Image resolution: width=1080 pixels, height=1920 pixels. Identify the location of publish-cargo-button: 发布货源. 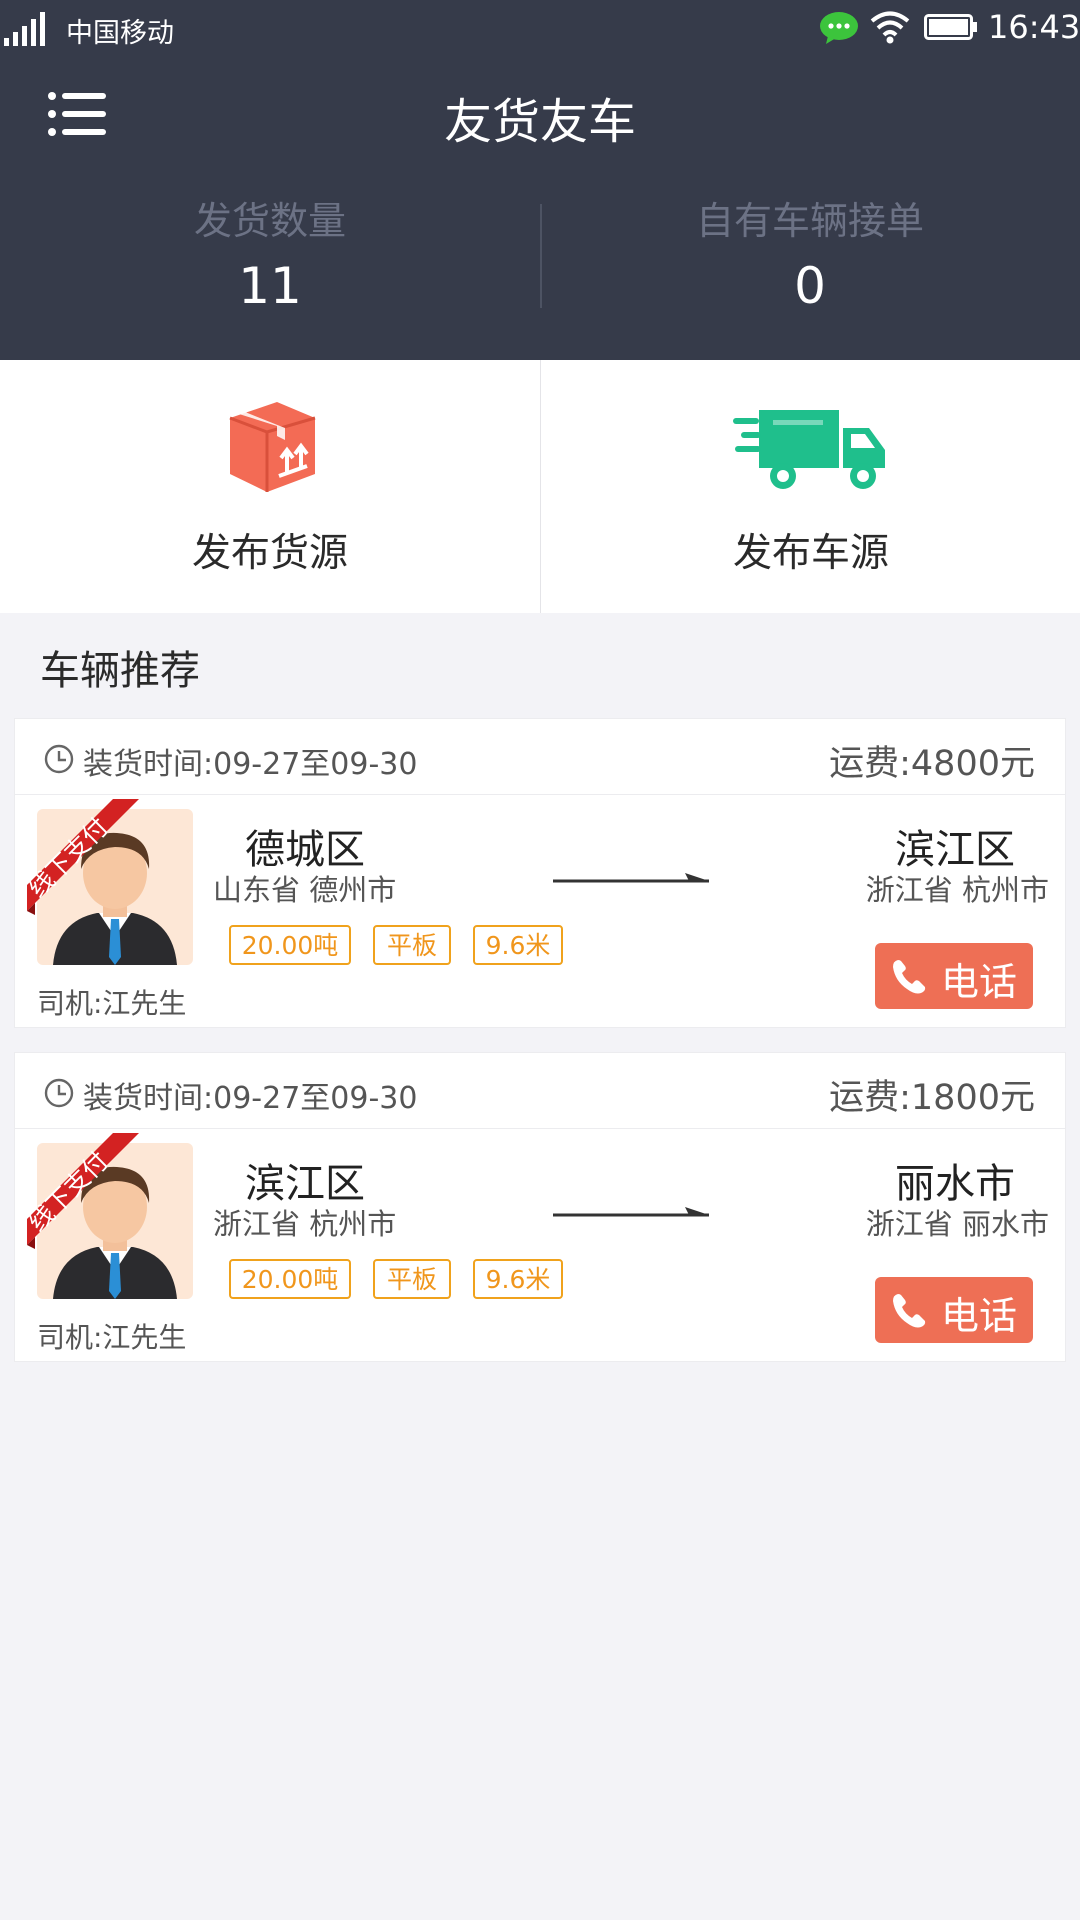
(270, 486).